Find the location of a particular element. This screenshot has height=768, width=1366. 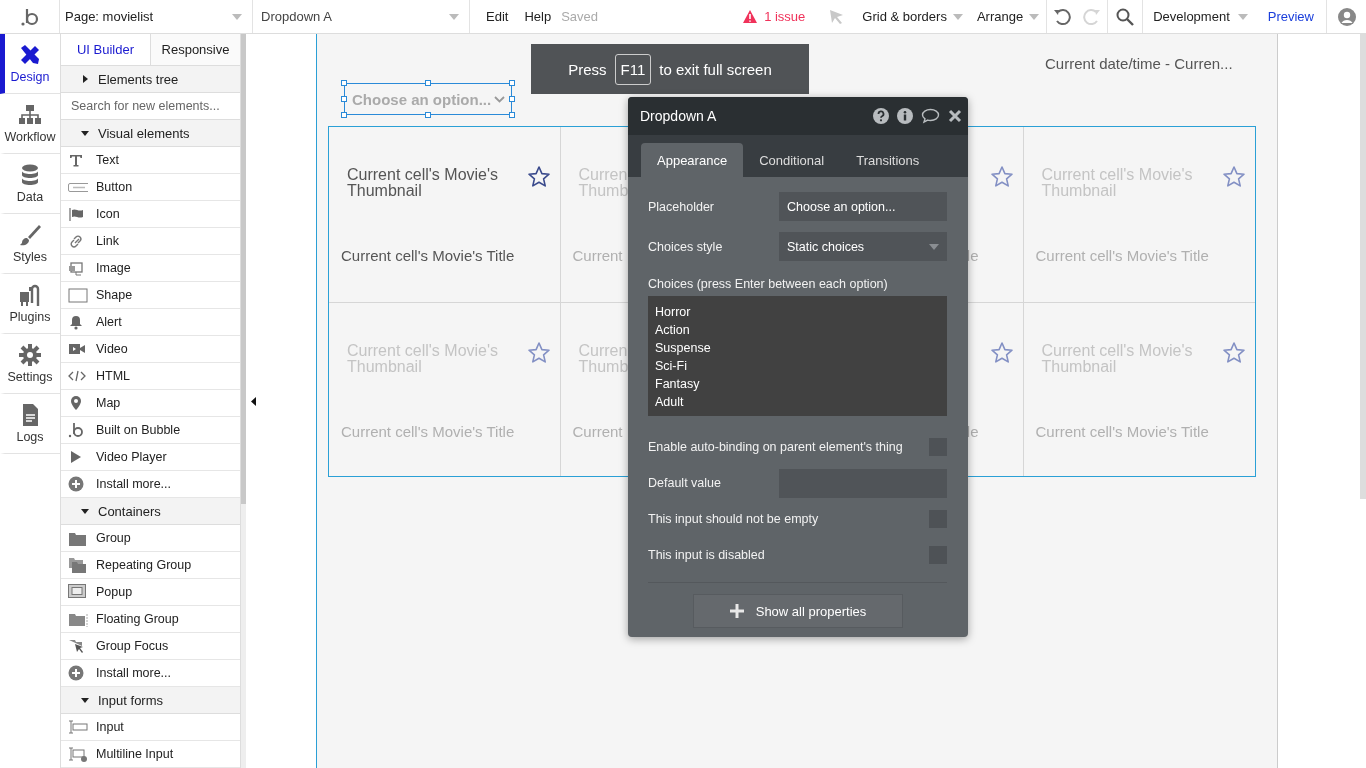

property-label: Enable auto-binding on parent element's thing is located at coordinates (775, 447).